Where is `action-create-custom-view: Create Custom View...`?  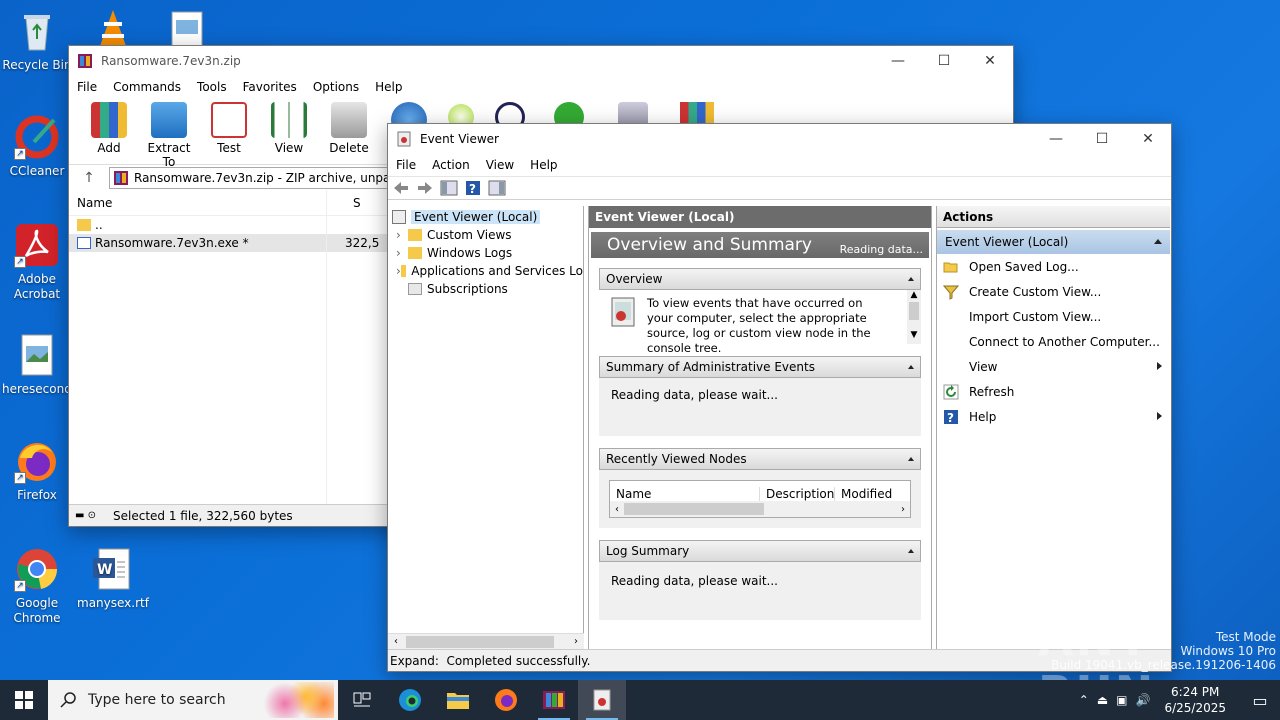
action-create-custom-view: Create Custom View... is located at coordinates (1053, 291).